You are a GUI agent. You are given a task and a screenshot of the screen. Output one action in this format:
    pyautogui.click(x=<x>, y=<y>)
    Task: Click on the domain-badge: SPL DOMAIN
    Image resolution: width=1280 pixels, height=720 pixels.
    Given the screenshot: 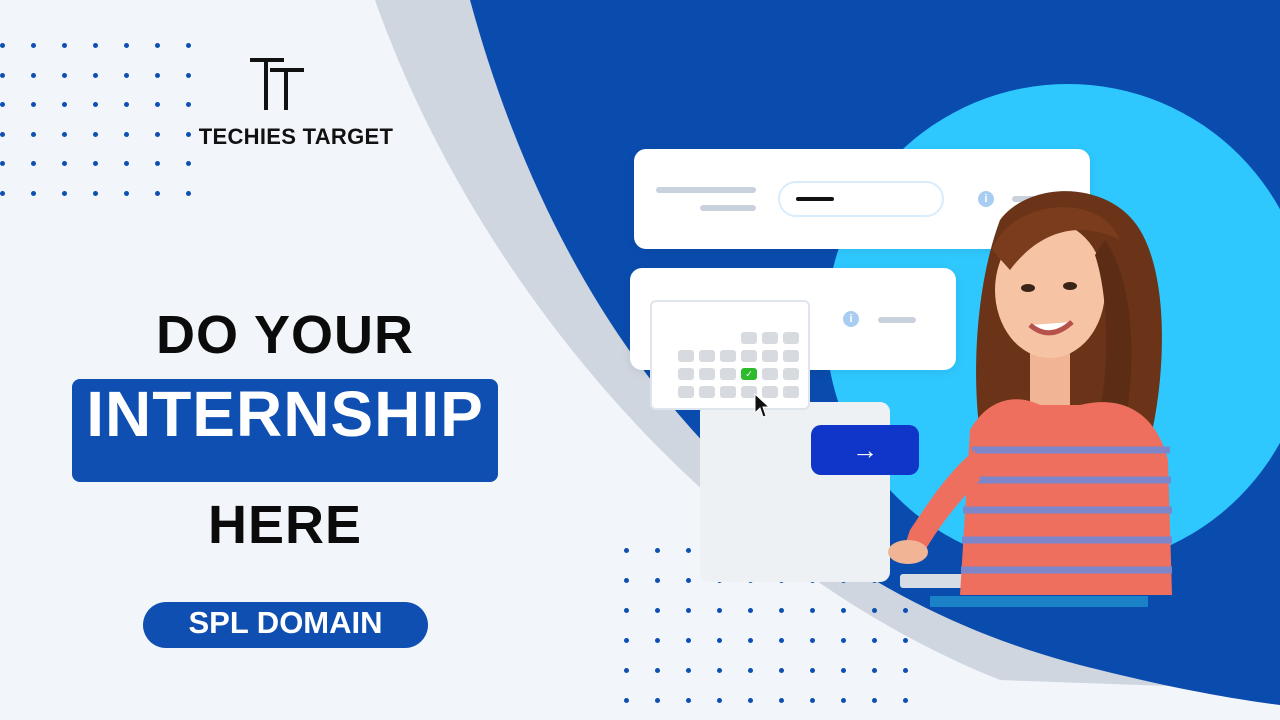 What is the action you would take?
    pyautogui.click(x=285, y=625)
    